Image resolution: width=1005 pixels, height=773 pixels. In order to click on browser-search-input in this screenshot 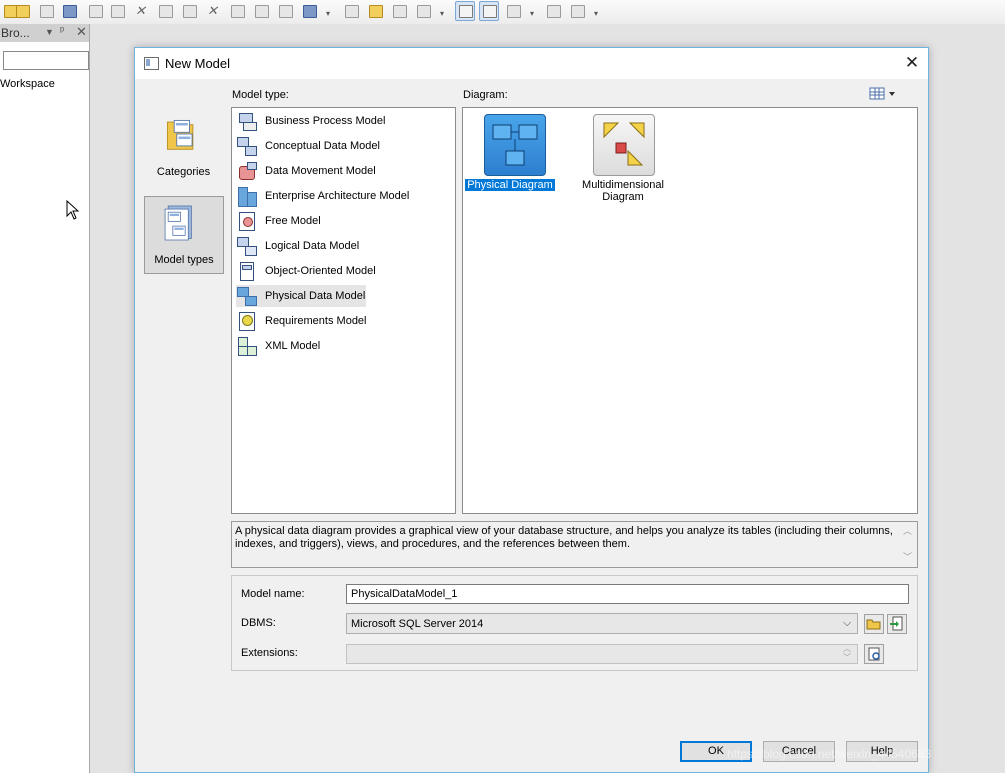, I will do `click(46, 60)`.